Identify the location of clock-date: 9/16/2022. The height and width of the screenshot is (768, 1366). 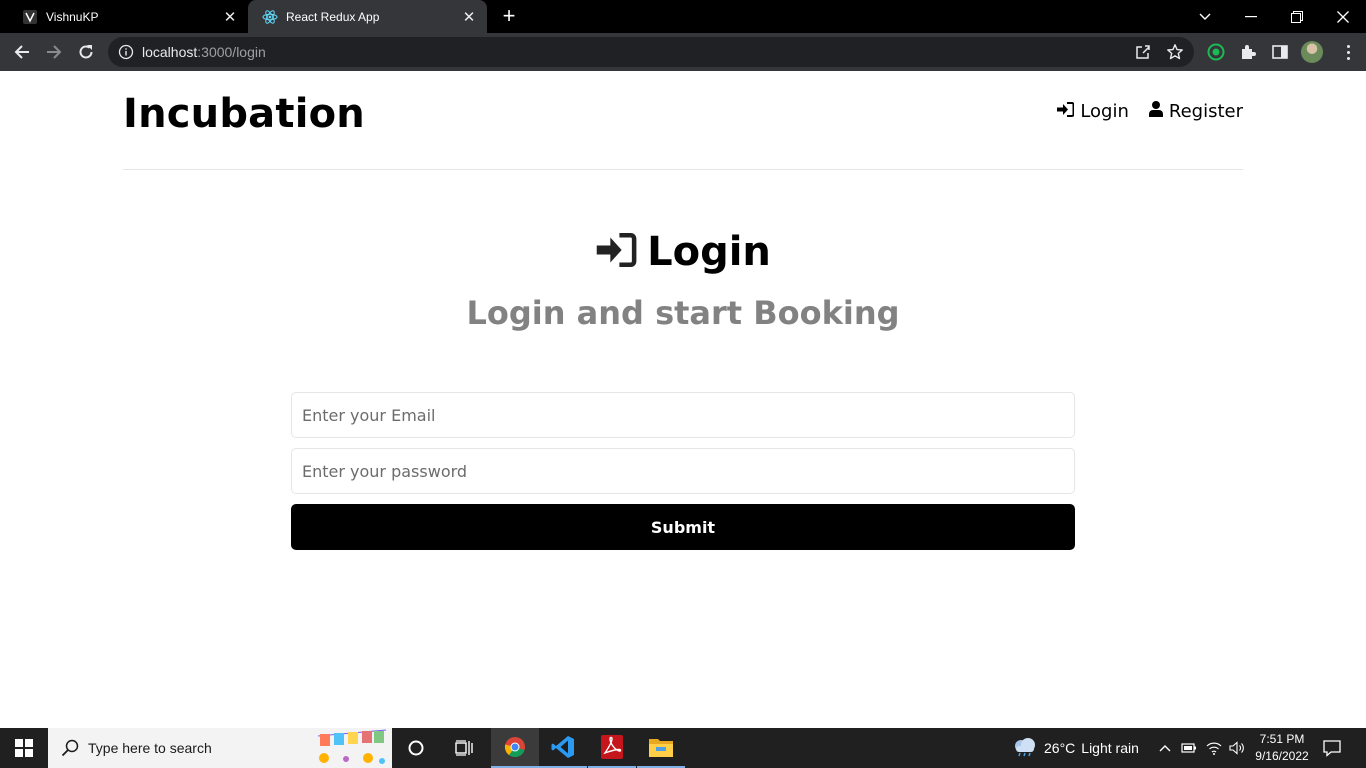
(1282, 756).